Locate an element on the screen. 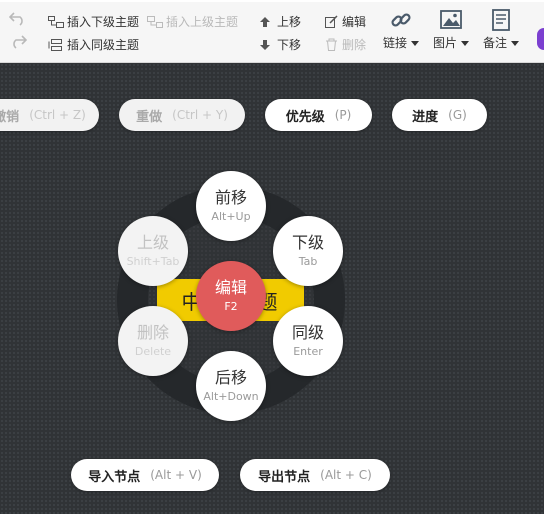 This screenshot has width=544, height=514. radial-child-button: 下级 Tab is located at coordinates (308, 251).